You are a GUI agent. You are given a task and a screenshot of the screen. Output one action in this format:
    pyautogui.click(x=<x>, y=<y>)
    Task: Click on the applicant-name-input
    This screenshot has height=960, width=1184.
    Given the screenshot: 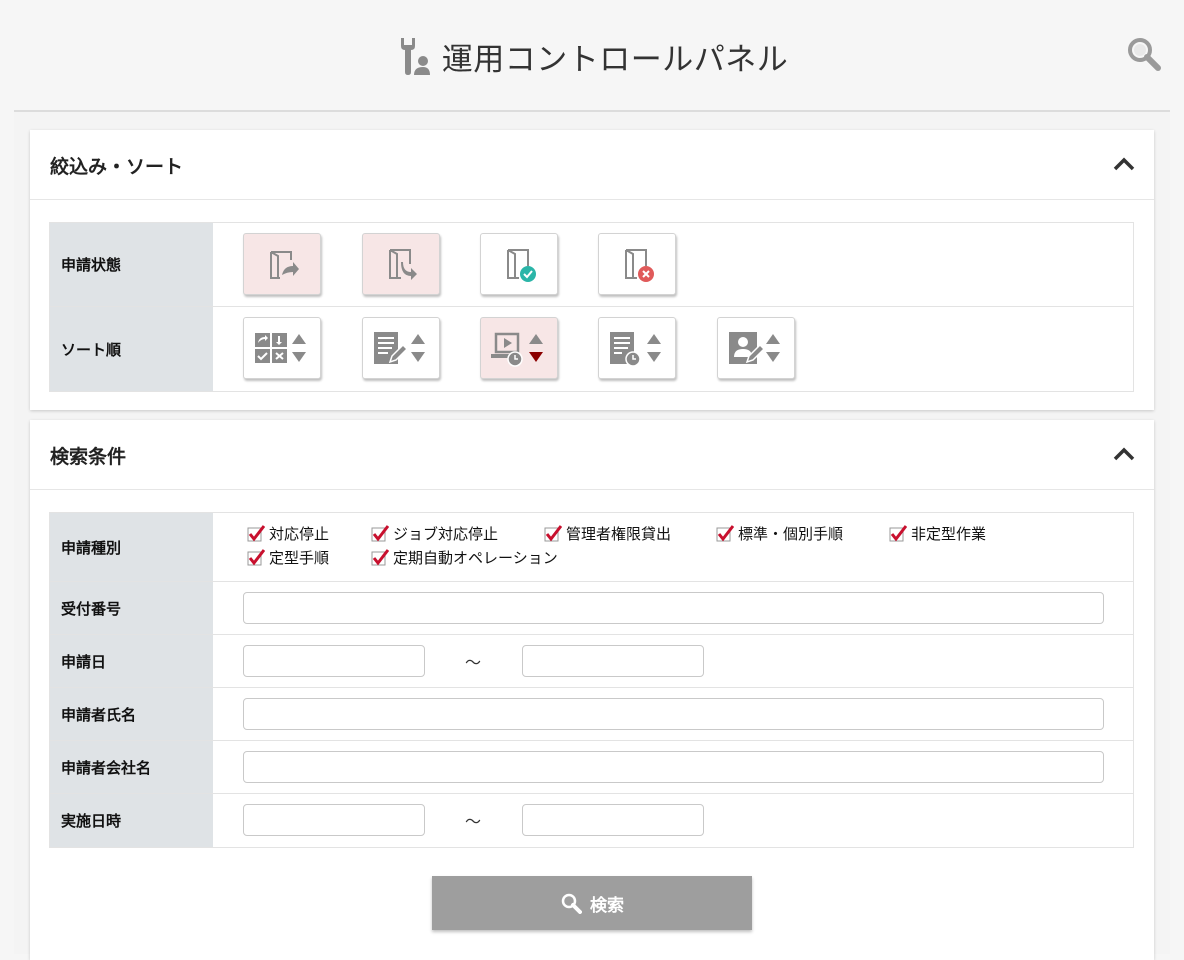 What is the action you would take?
    pyautogui.click(x=673, y=714)
    